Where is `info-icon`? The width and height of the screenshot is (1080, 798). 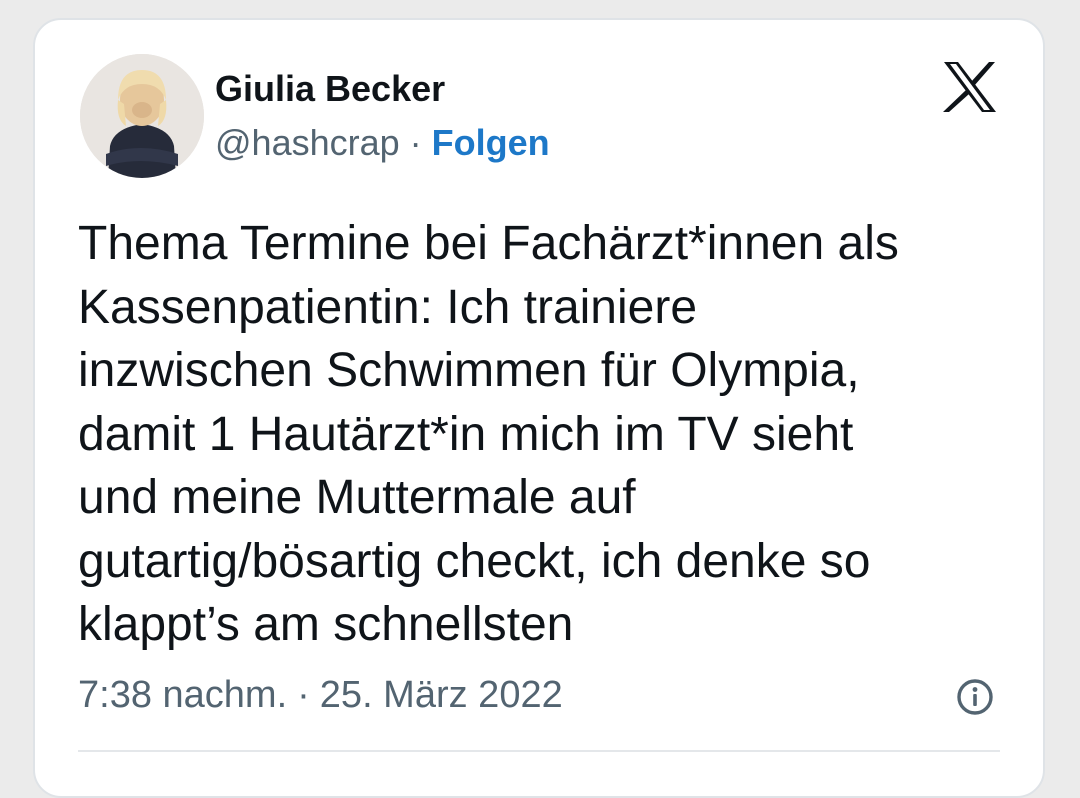 info-icon is located at coordinates (975, 697).